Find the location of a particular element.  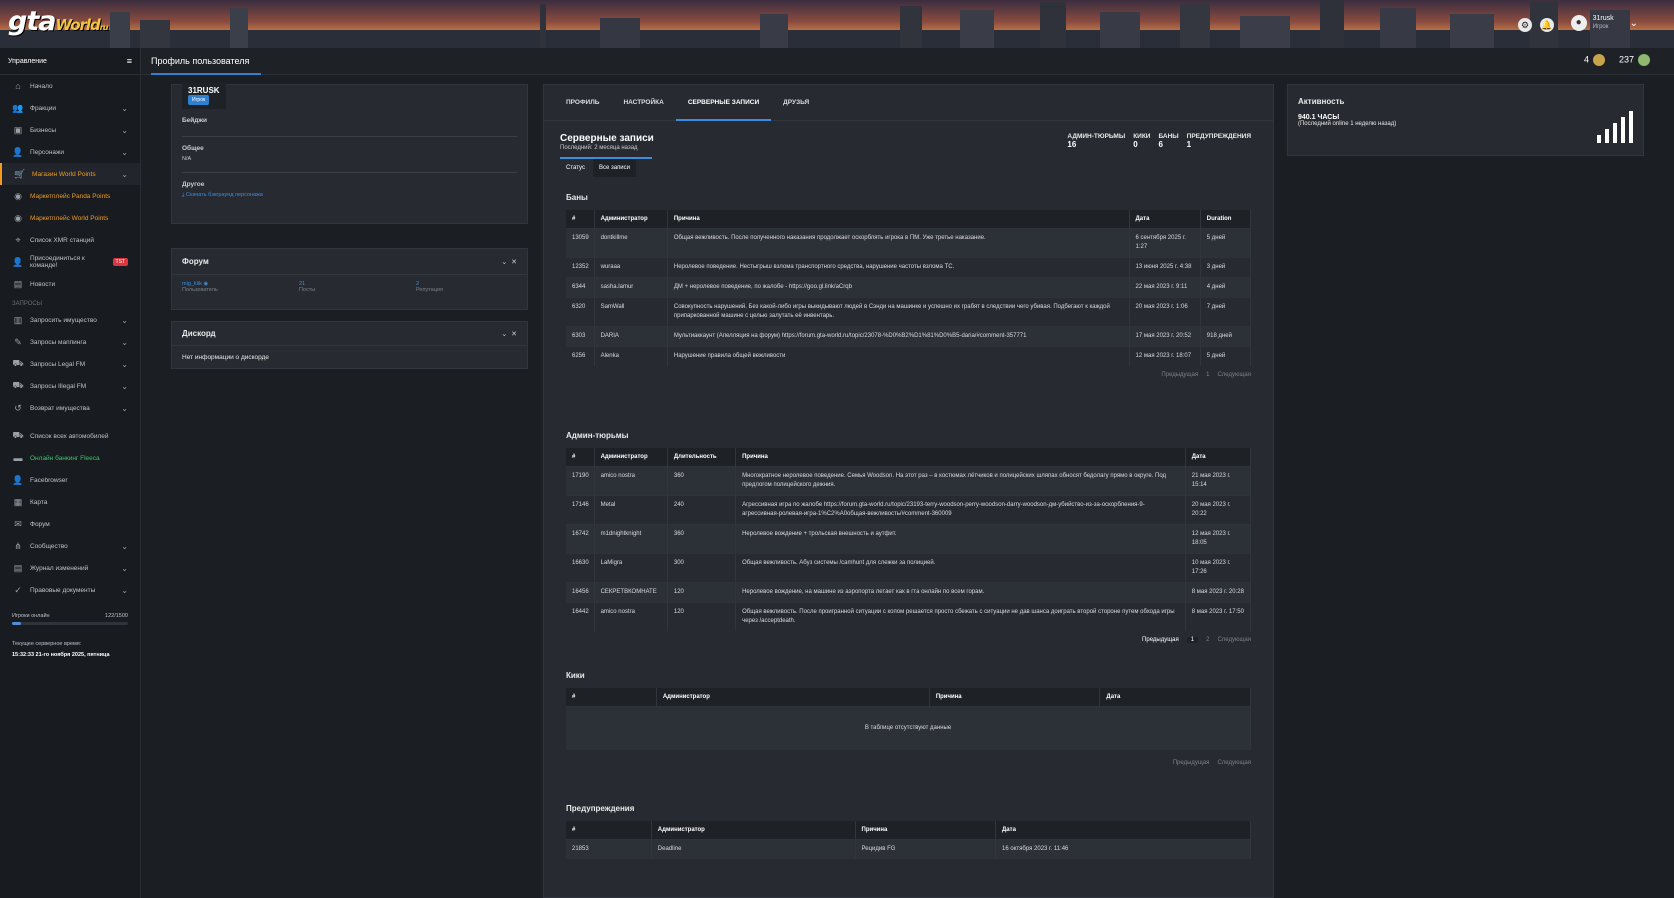

sidebar-item: ⛟ Запросы Legal FM ⌄ is located at coordinates (70, 364).